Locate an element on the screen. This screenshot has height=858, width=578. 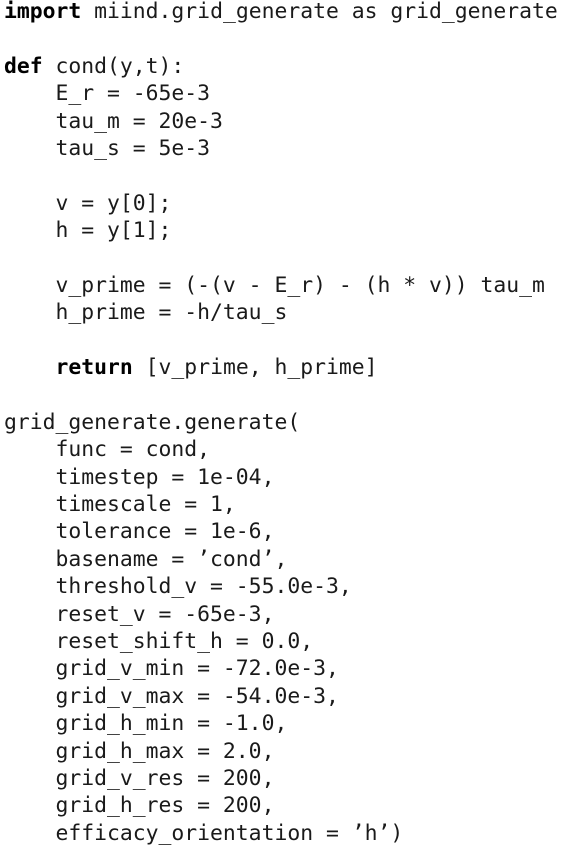
code-text: grid_v_res = 200, is located at coordinates (139, 778).